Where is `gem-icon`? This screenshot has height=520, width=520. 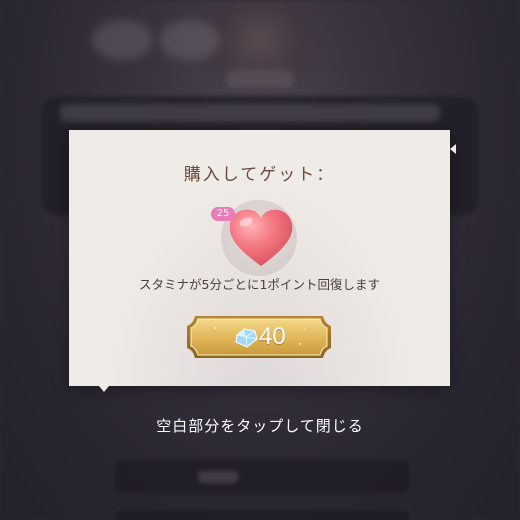
gem-icon is located at coordinates (246, 338).